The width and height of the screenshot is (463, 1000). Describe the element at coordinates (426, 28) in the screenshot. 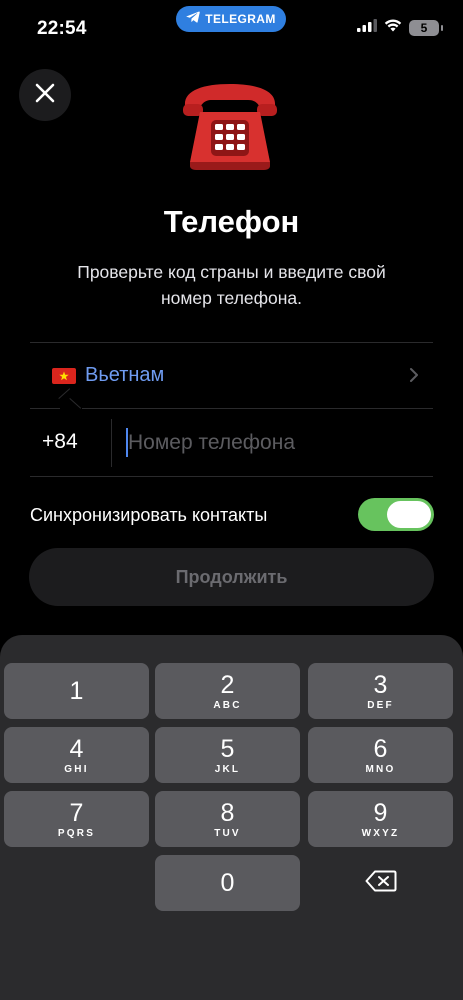

I see `battery-icon: 5` at that location.